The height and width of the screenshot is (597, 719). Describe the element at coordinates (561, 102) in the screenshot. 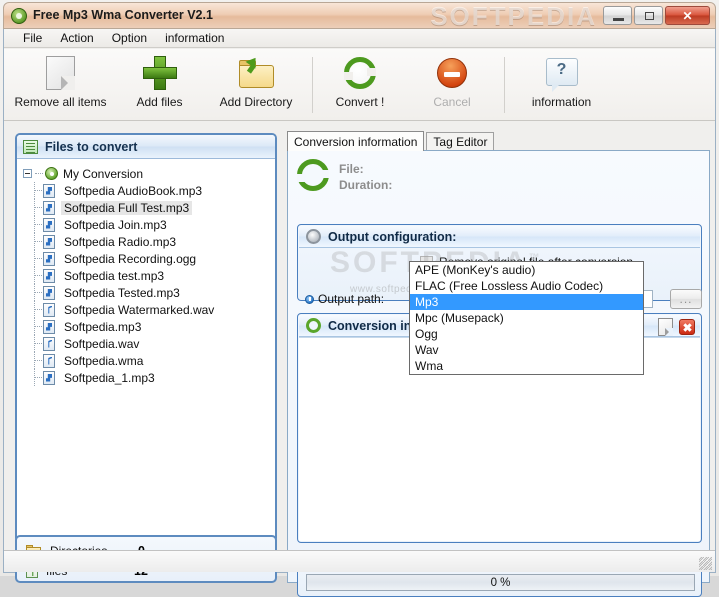

I see `toolbar-label: information` at that location.